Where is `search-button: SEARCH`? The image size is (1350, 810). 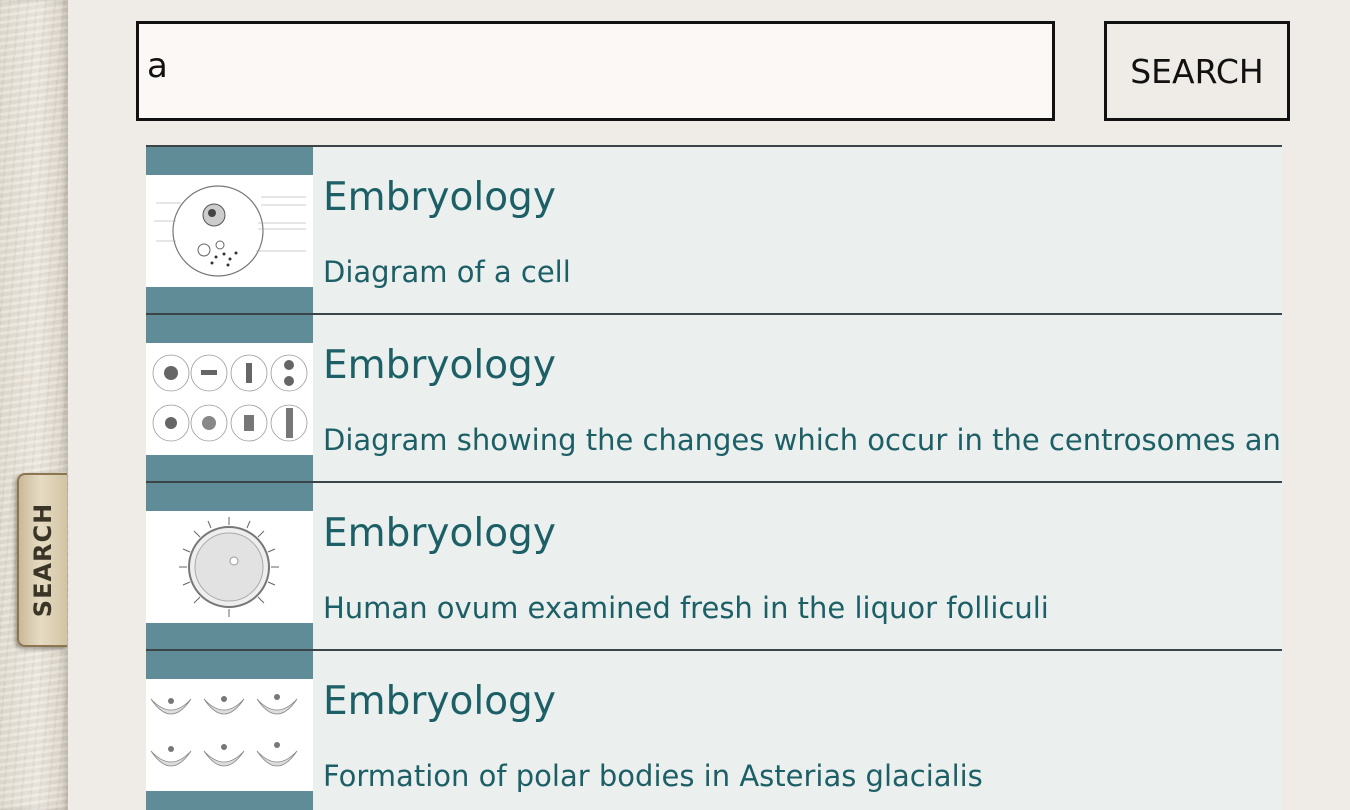
search-button: SEARCH is located at coordinates (1197, 71).